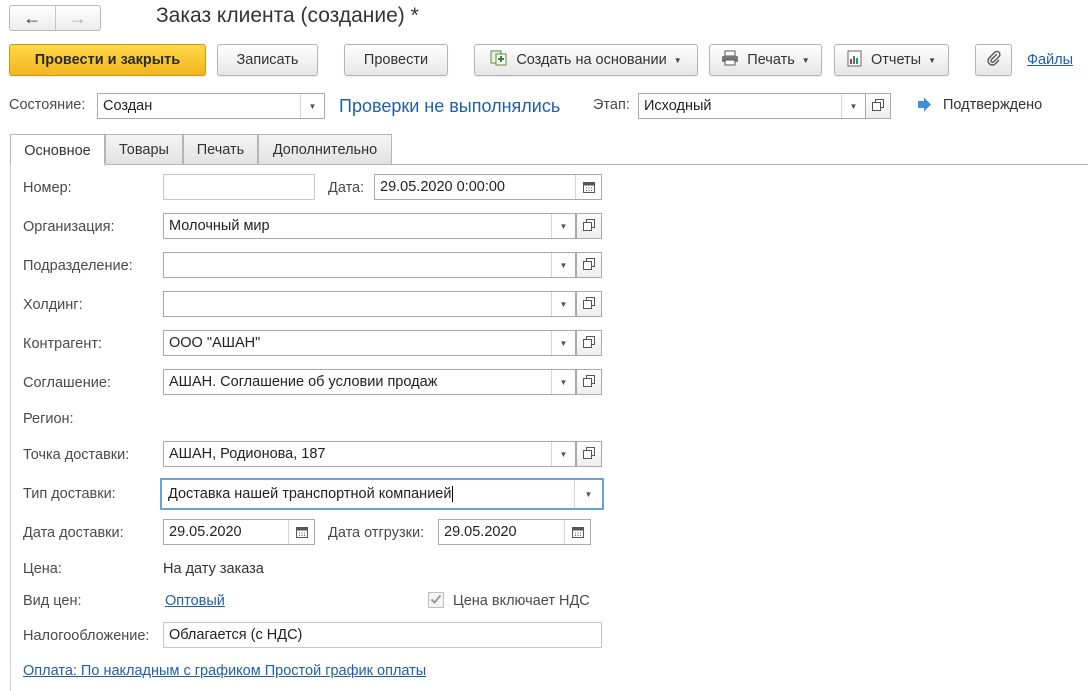 Image resolution: width=1088 pixels, height=691 pixels. I want to click on paperclip-icon, so click(993, 60).